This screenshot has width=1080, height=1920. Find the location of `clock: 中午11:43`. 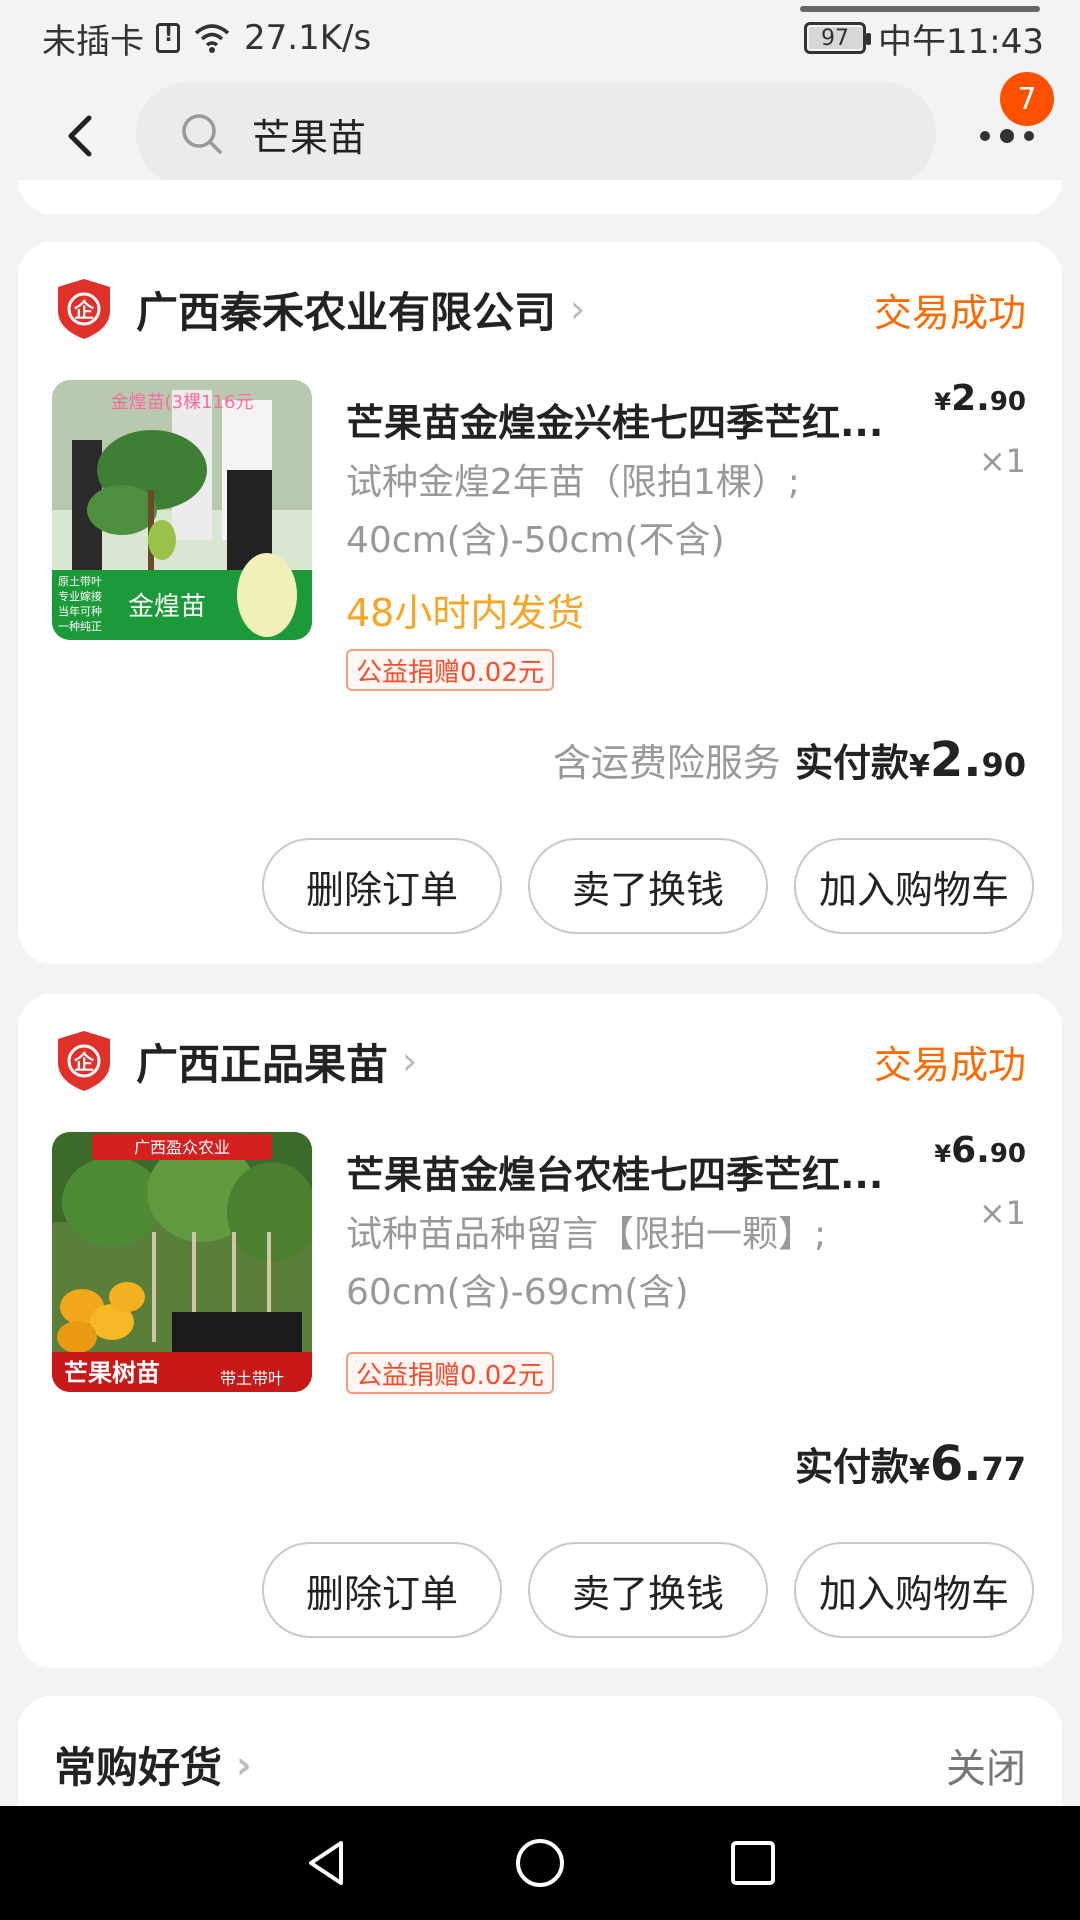

clock: 中午11:43 is located at coordinates (961, 41).